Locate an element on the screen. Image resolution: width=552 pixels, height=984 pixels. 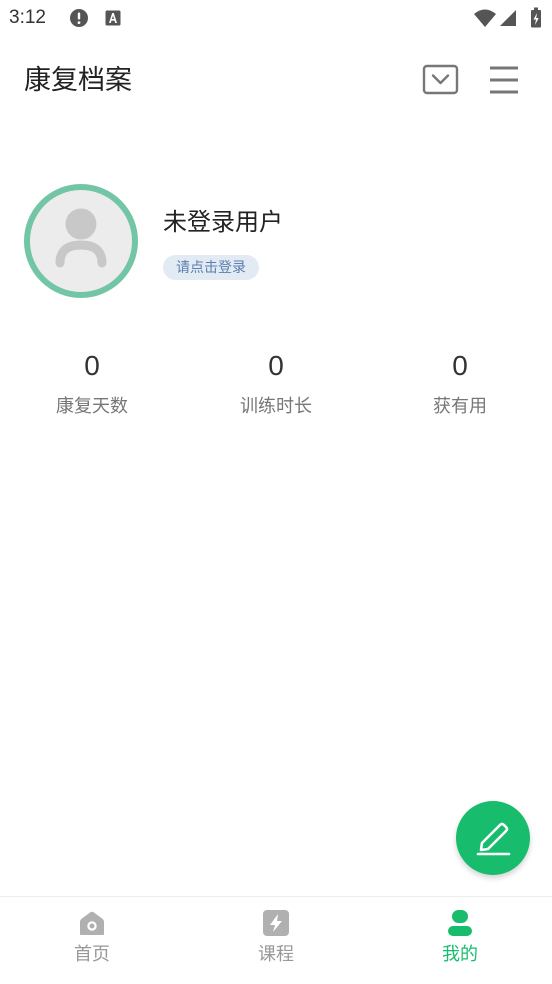
nav-item-mine: 我的 is located at coordinates (460, 940).